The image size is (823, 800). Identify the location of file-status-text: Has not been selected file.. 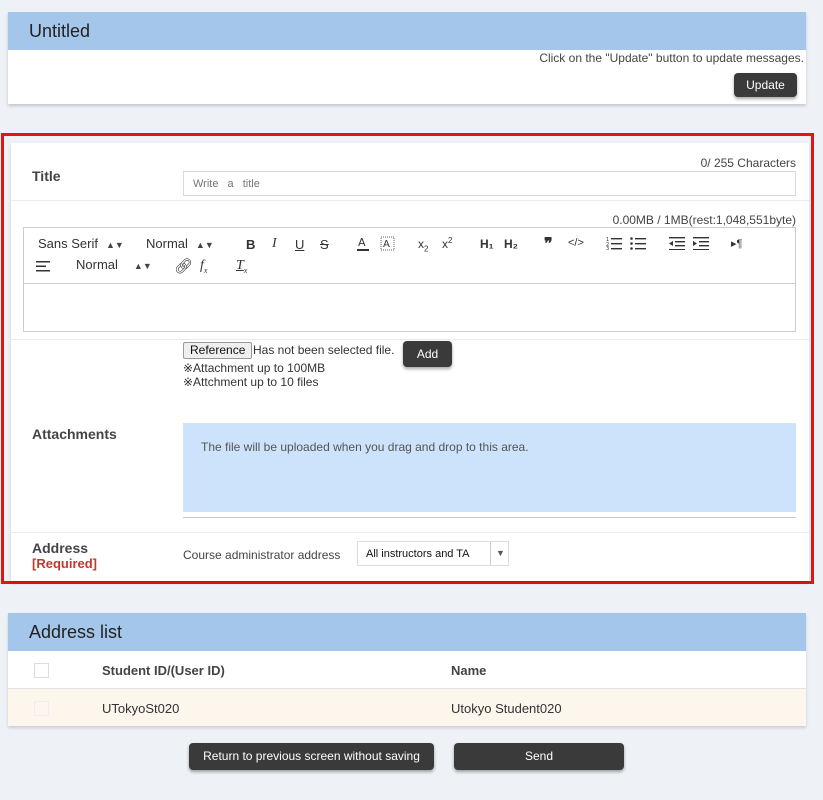
(324, 350).